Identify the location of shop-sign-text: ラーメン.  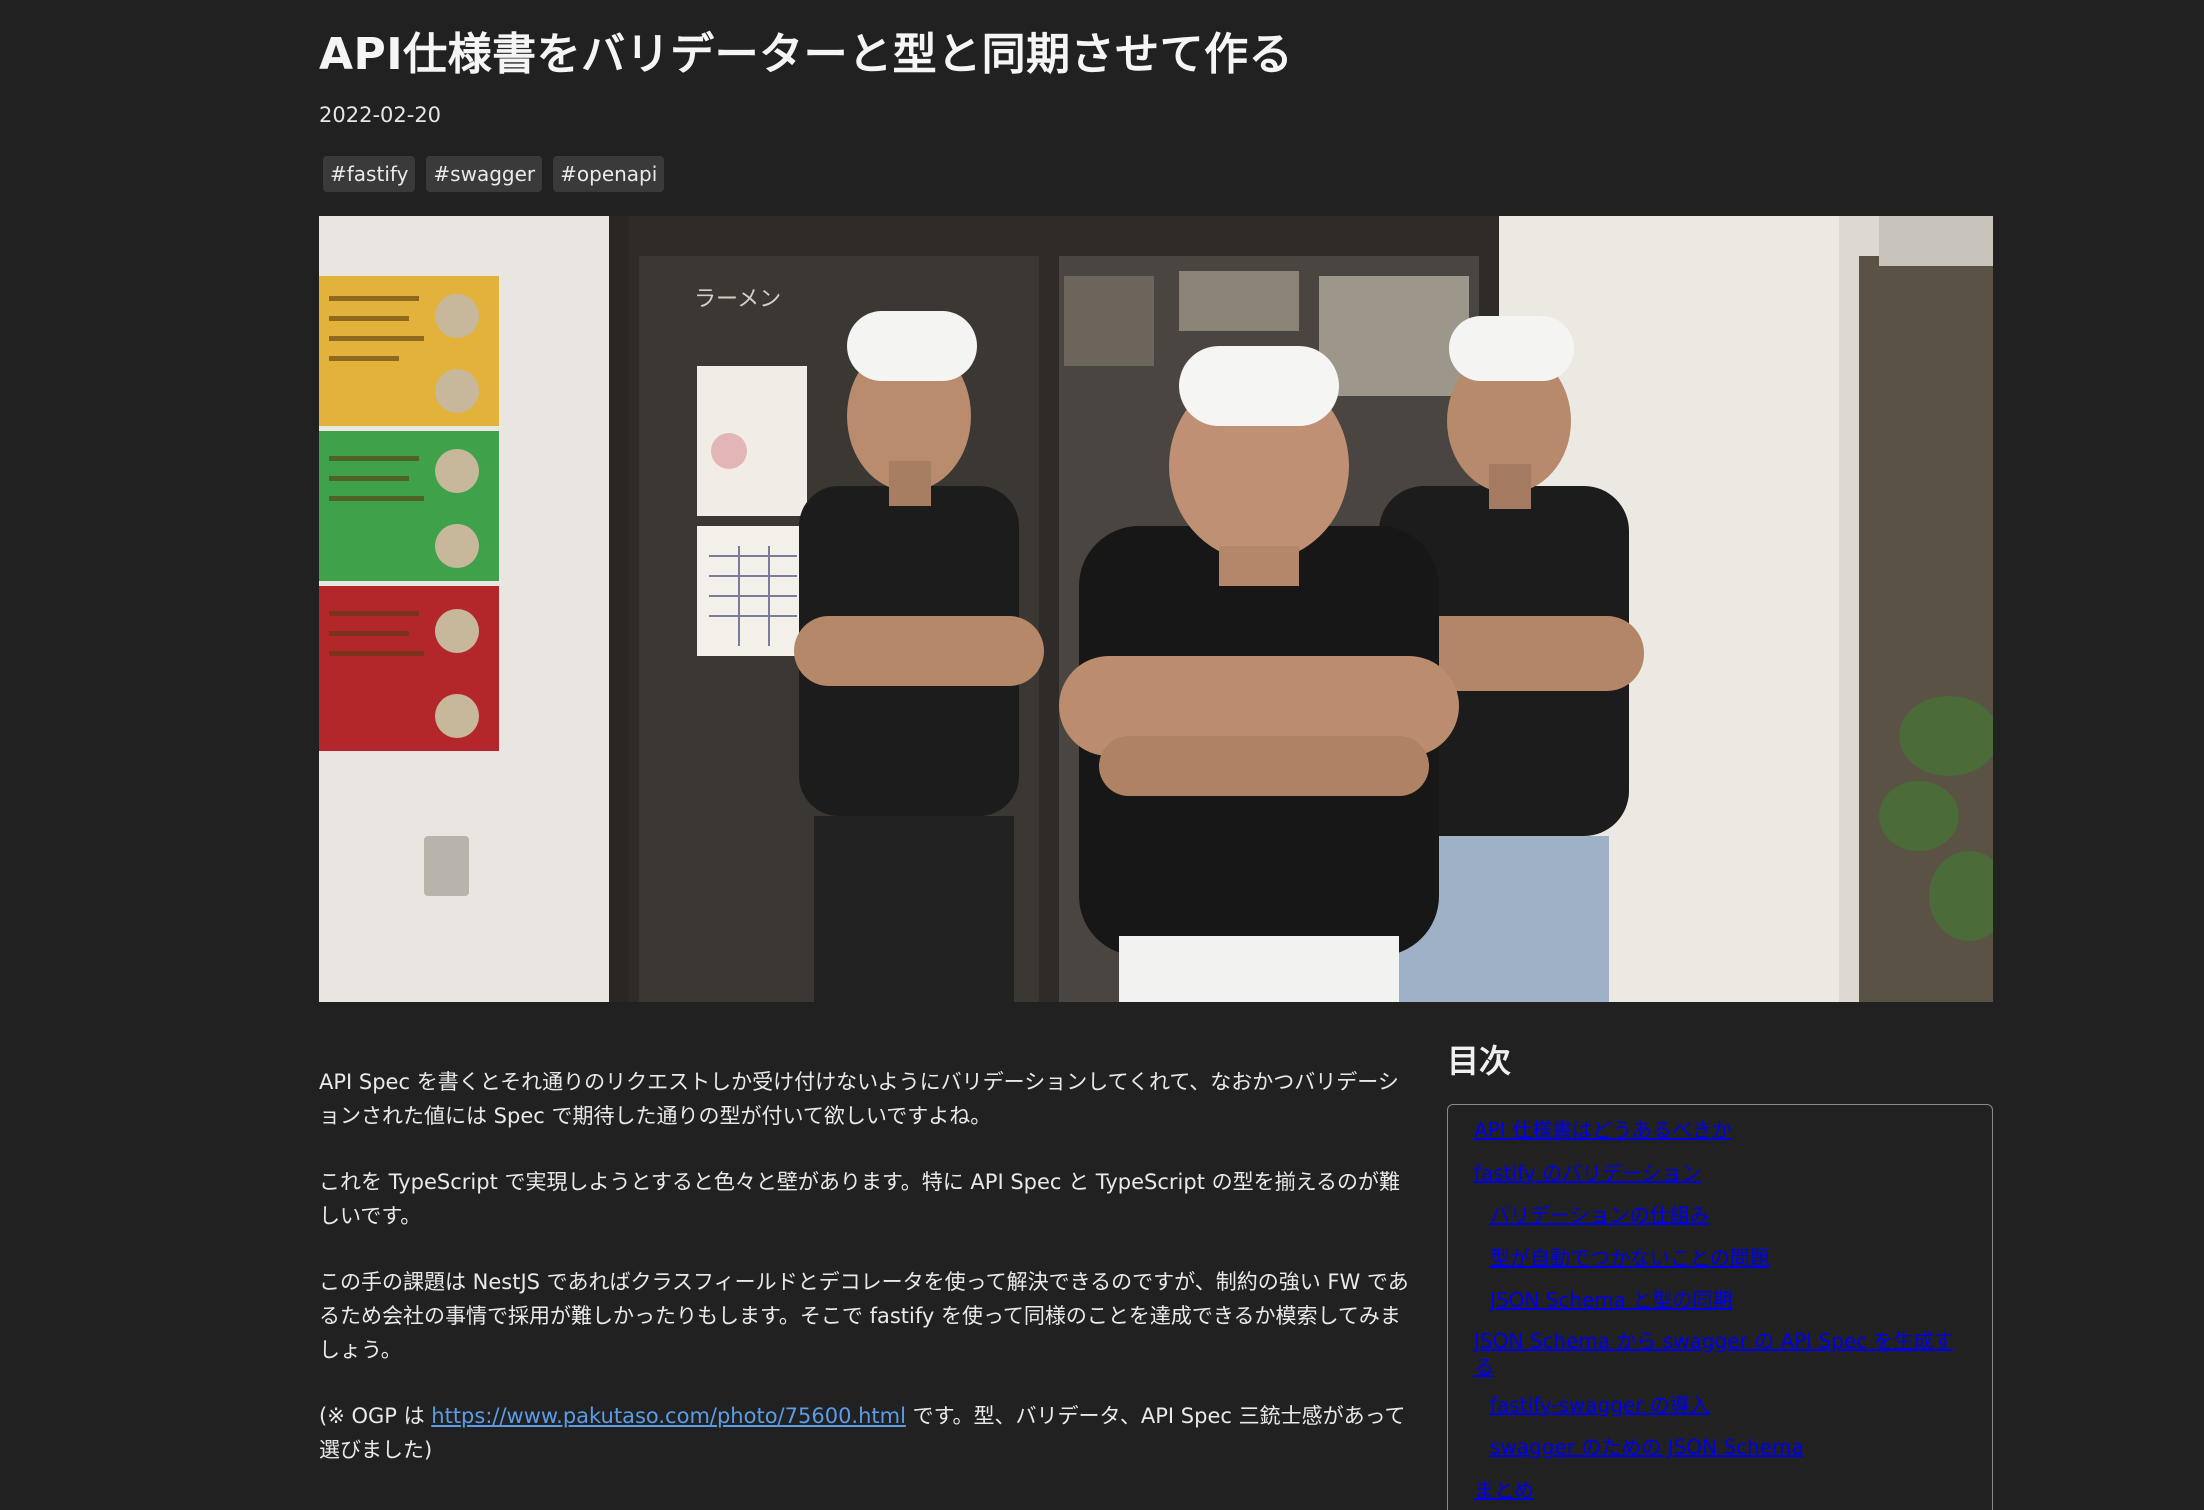
(737, 299).